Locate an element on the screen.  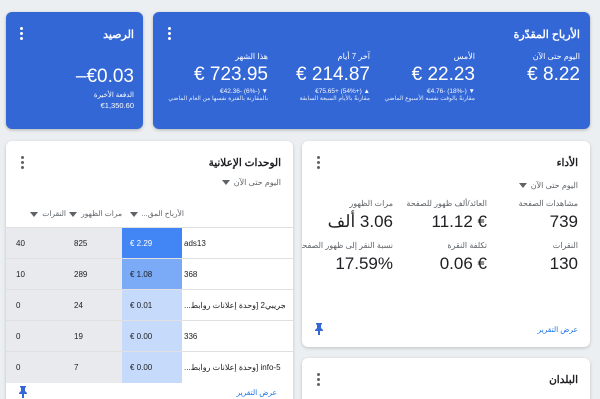
countries-title: البلدان is located at coordinates (563, 380).